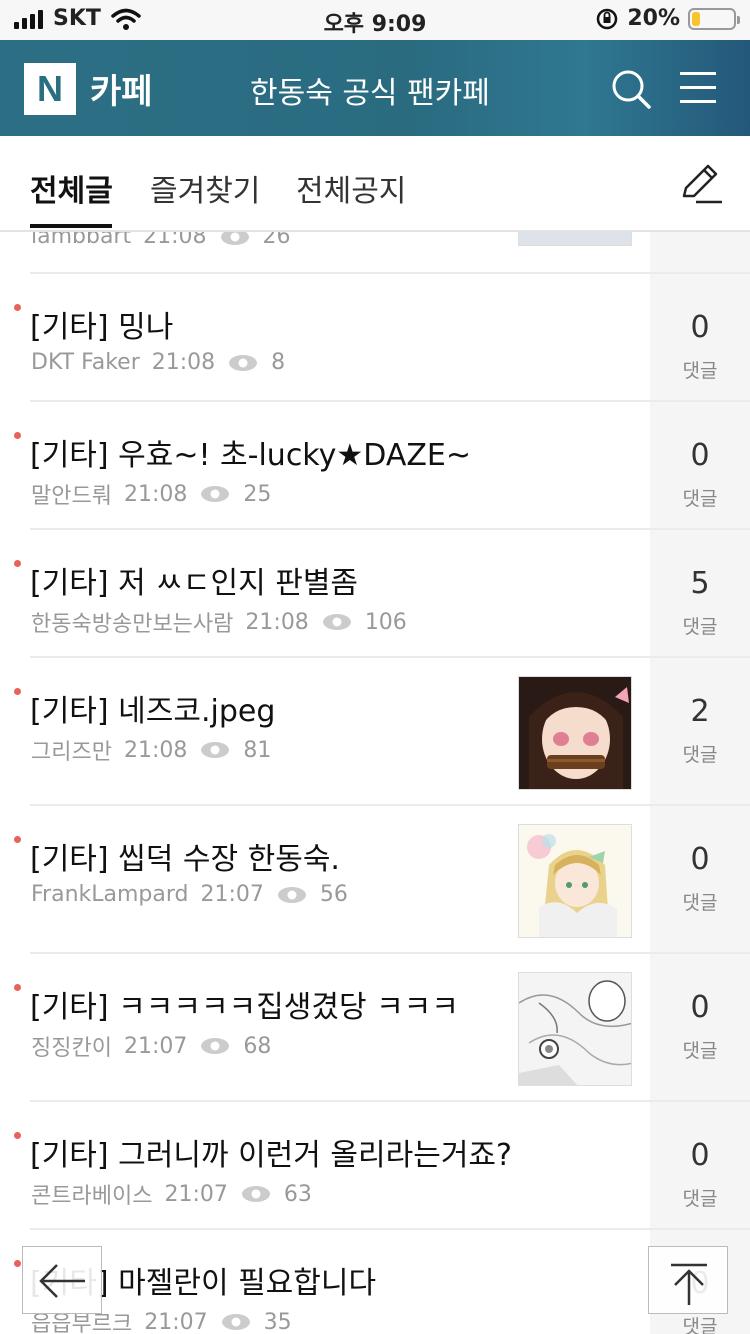  Describe the element at coordinates (205, 188) in the screenshot. I see `tab-favorites: 즐겨찾기` at that location.